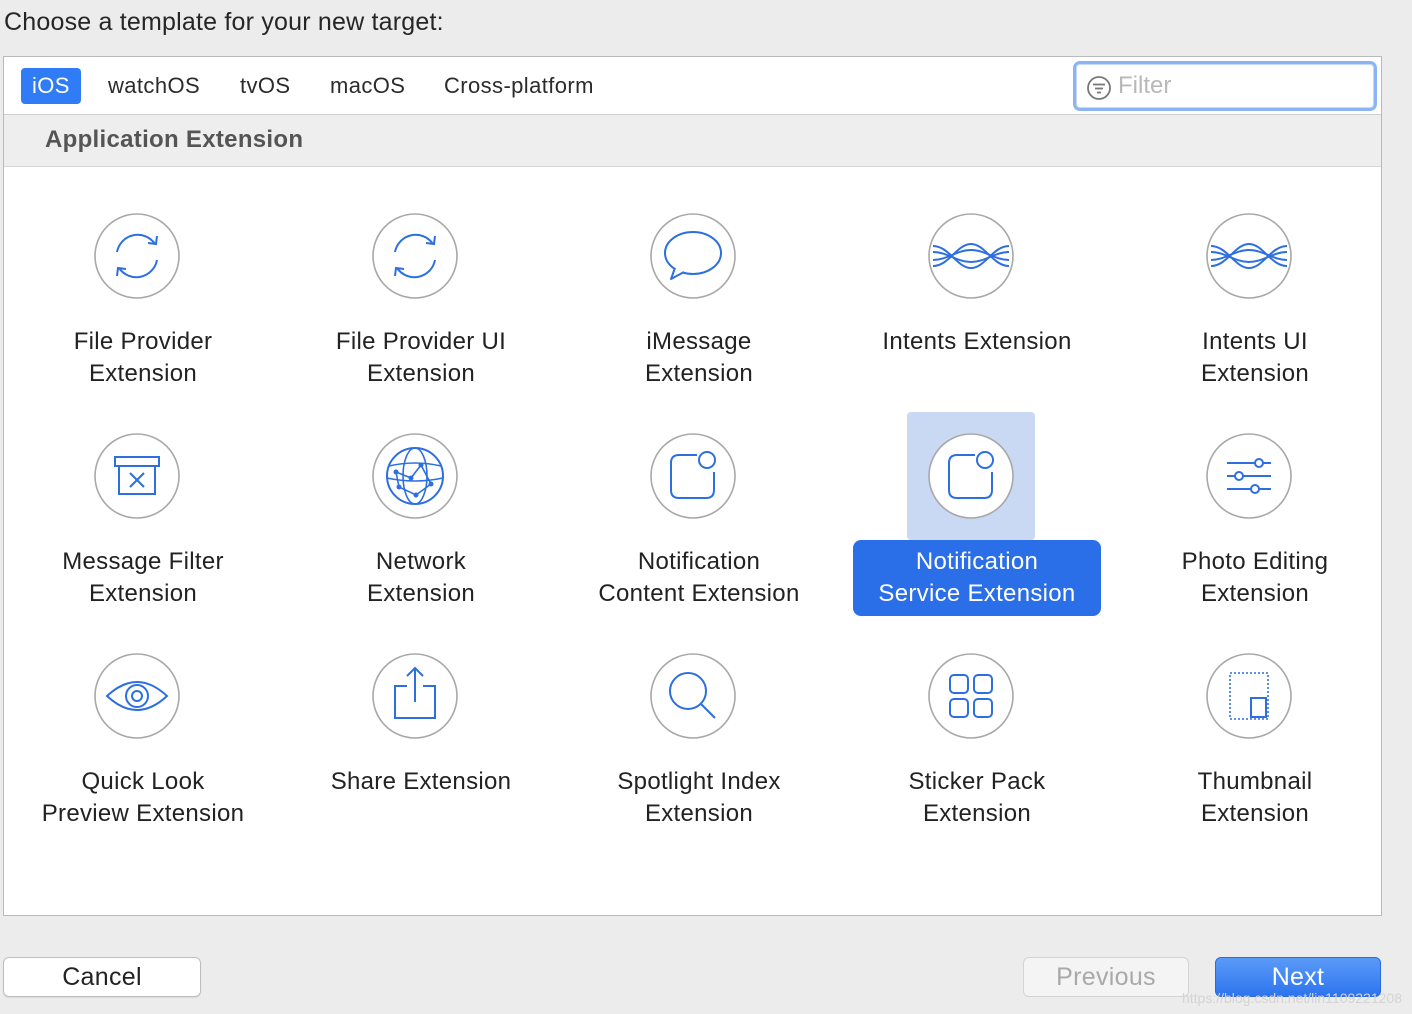 The width and height of the screenshot is (1412, 1014). I want to click on template-label-text: Notification Service Extension, so click(977, 578).